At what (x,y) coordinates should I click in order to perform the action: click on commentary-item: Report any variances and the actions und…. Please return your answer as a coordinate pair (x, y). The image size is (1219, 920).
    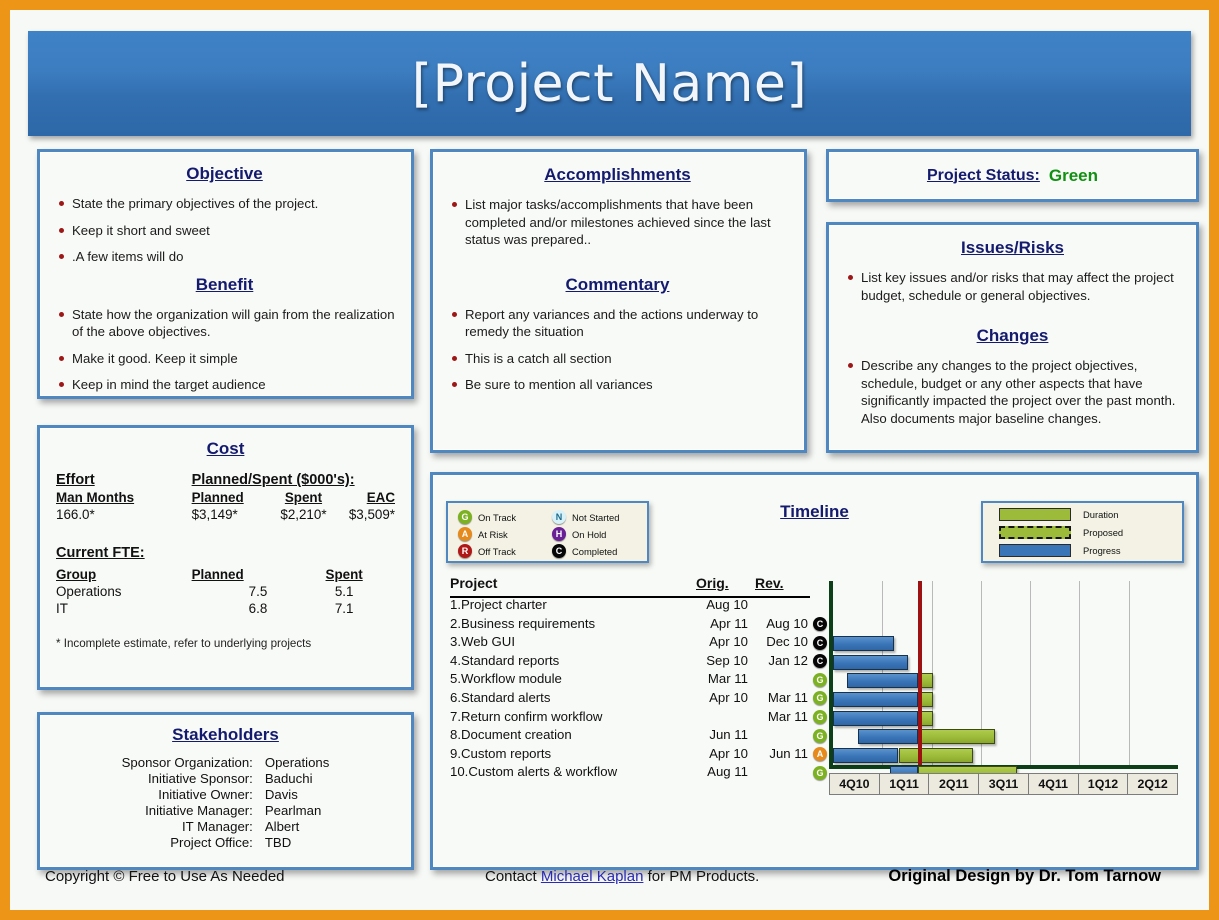
    Looking at the image, I should click on (617, 323).